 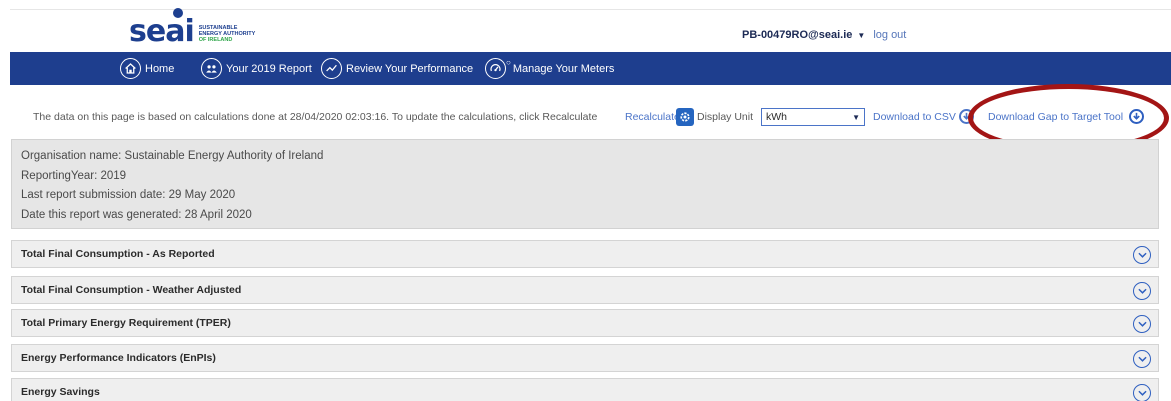 I want to click on section-title: Total Final Consumption - As Reported, so click(x=118, y=254).